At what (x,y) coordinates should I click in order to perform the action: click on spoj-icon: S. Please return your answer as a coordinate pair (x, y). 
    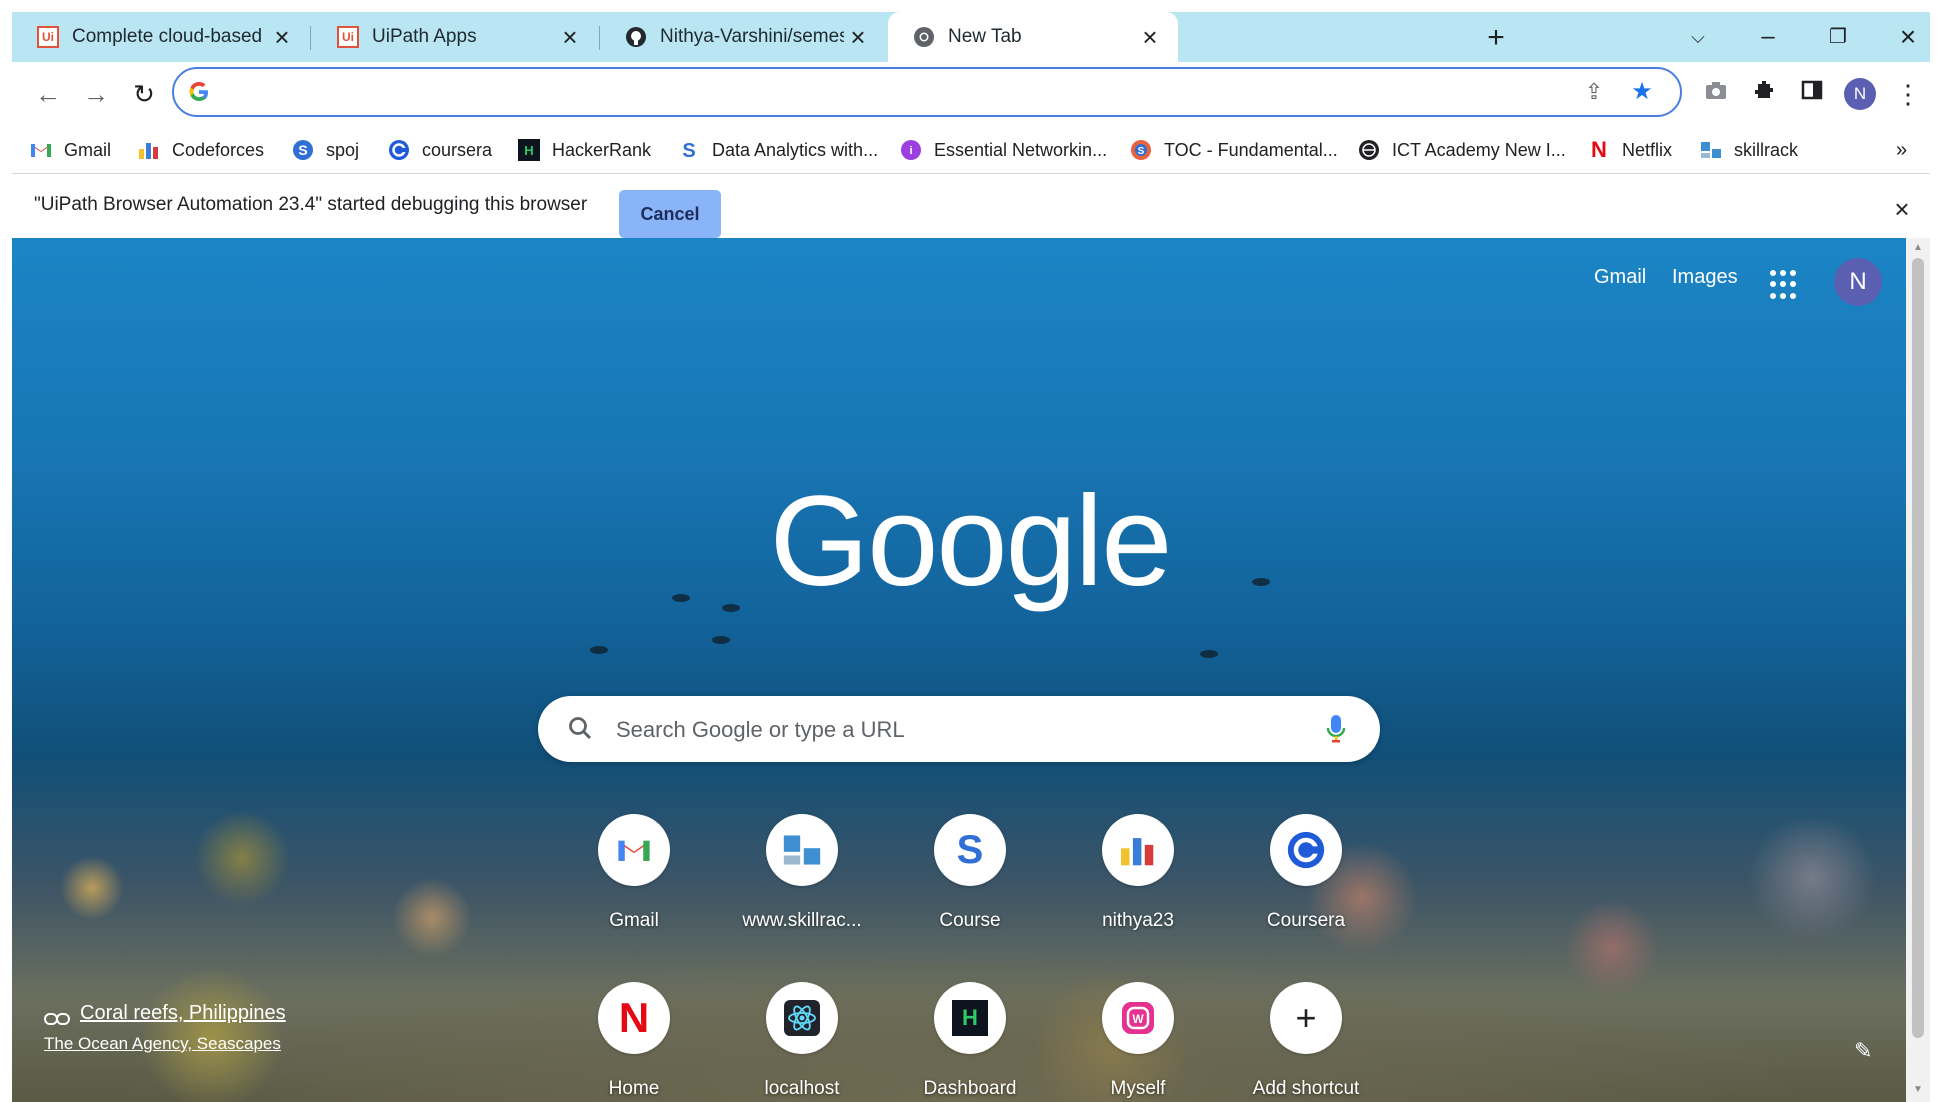
    Looking at the image, I should click on (303, 150).